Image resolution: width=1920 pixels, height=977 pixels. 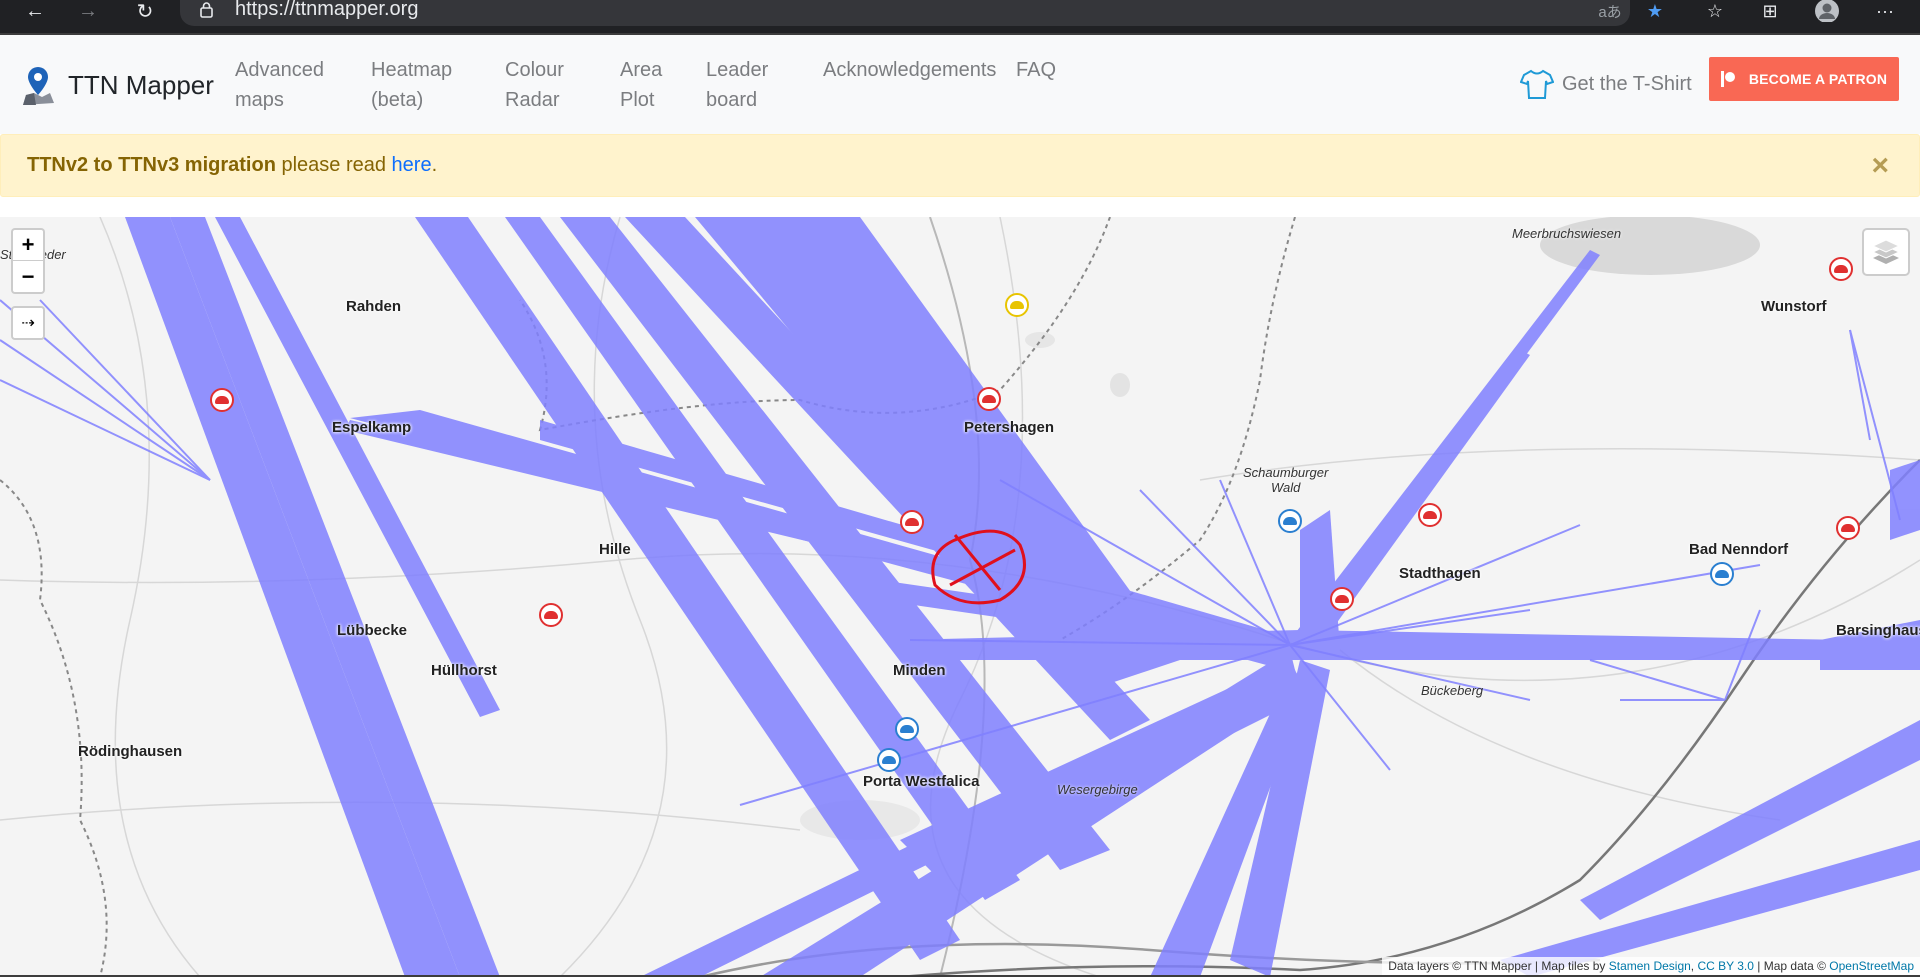 What do you see at coordinates (333, 165) in the screenshot?
I see `alert-text: please read` at bounding box center [333, 165].